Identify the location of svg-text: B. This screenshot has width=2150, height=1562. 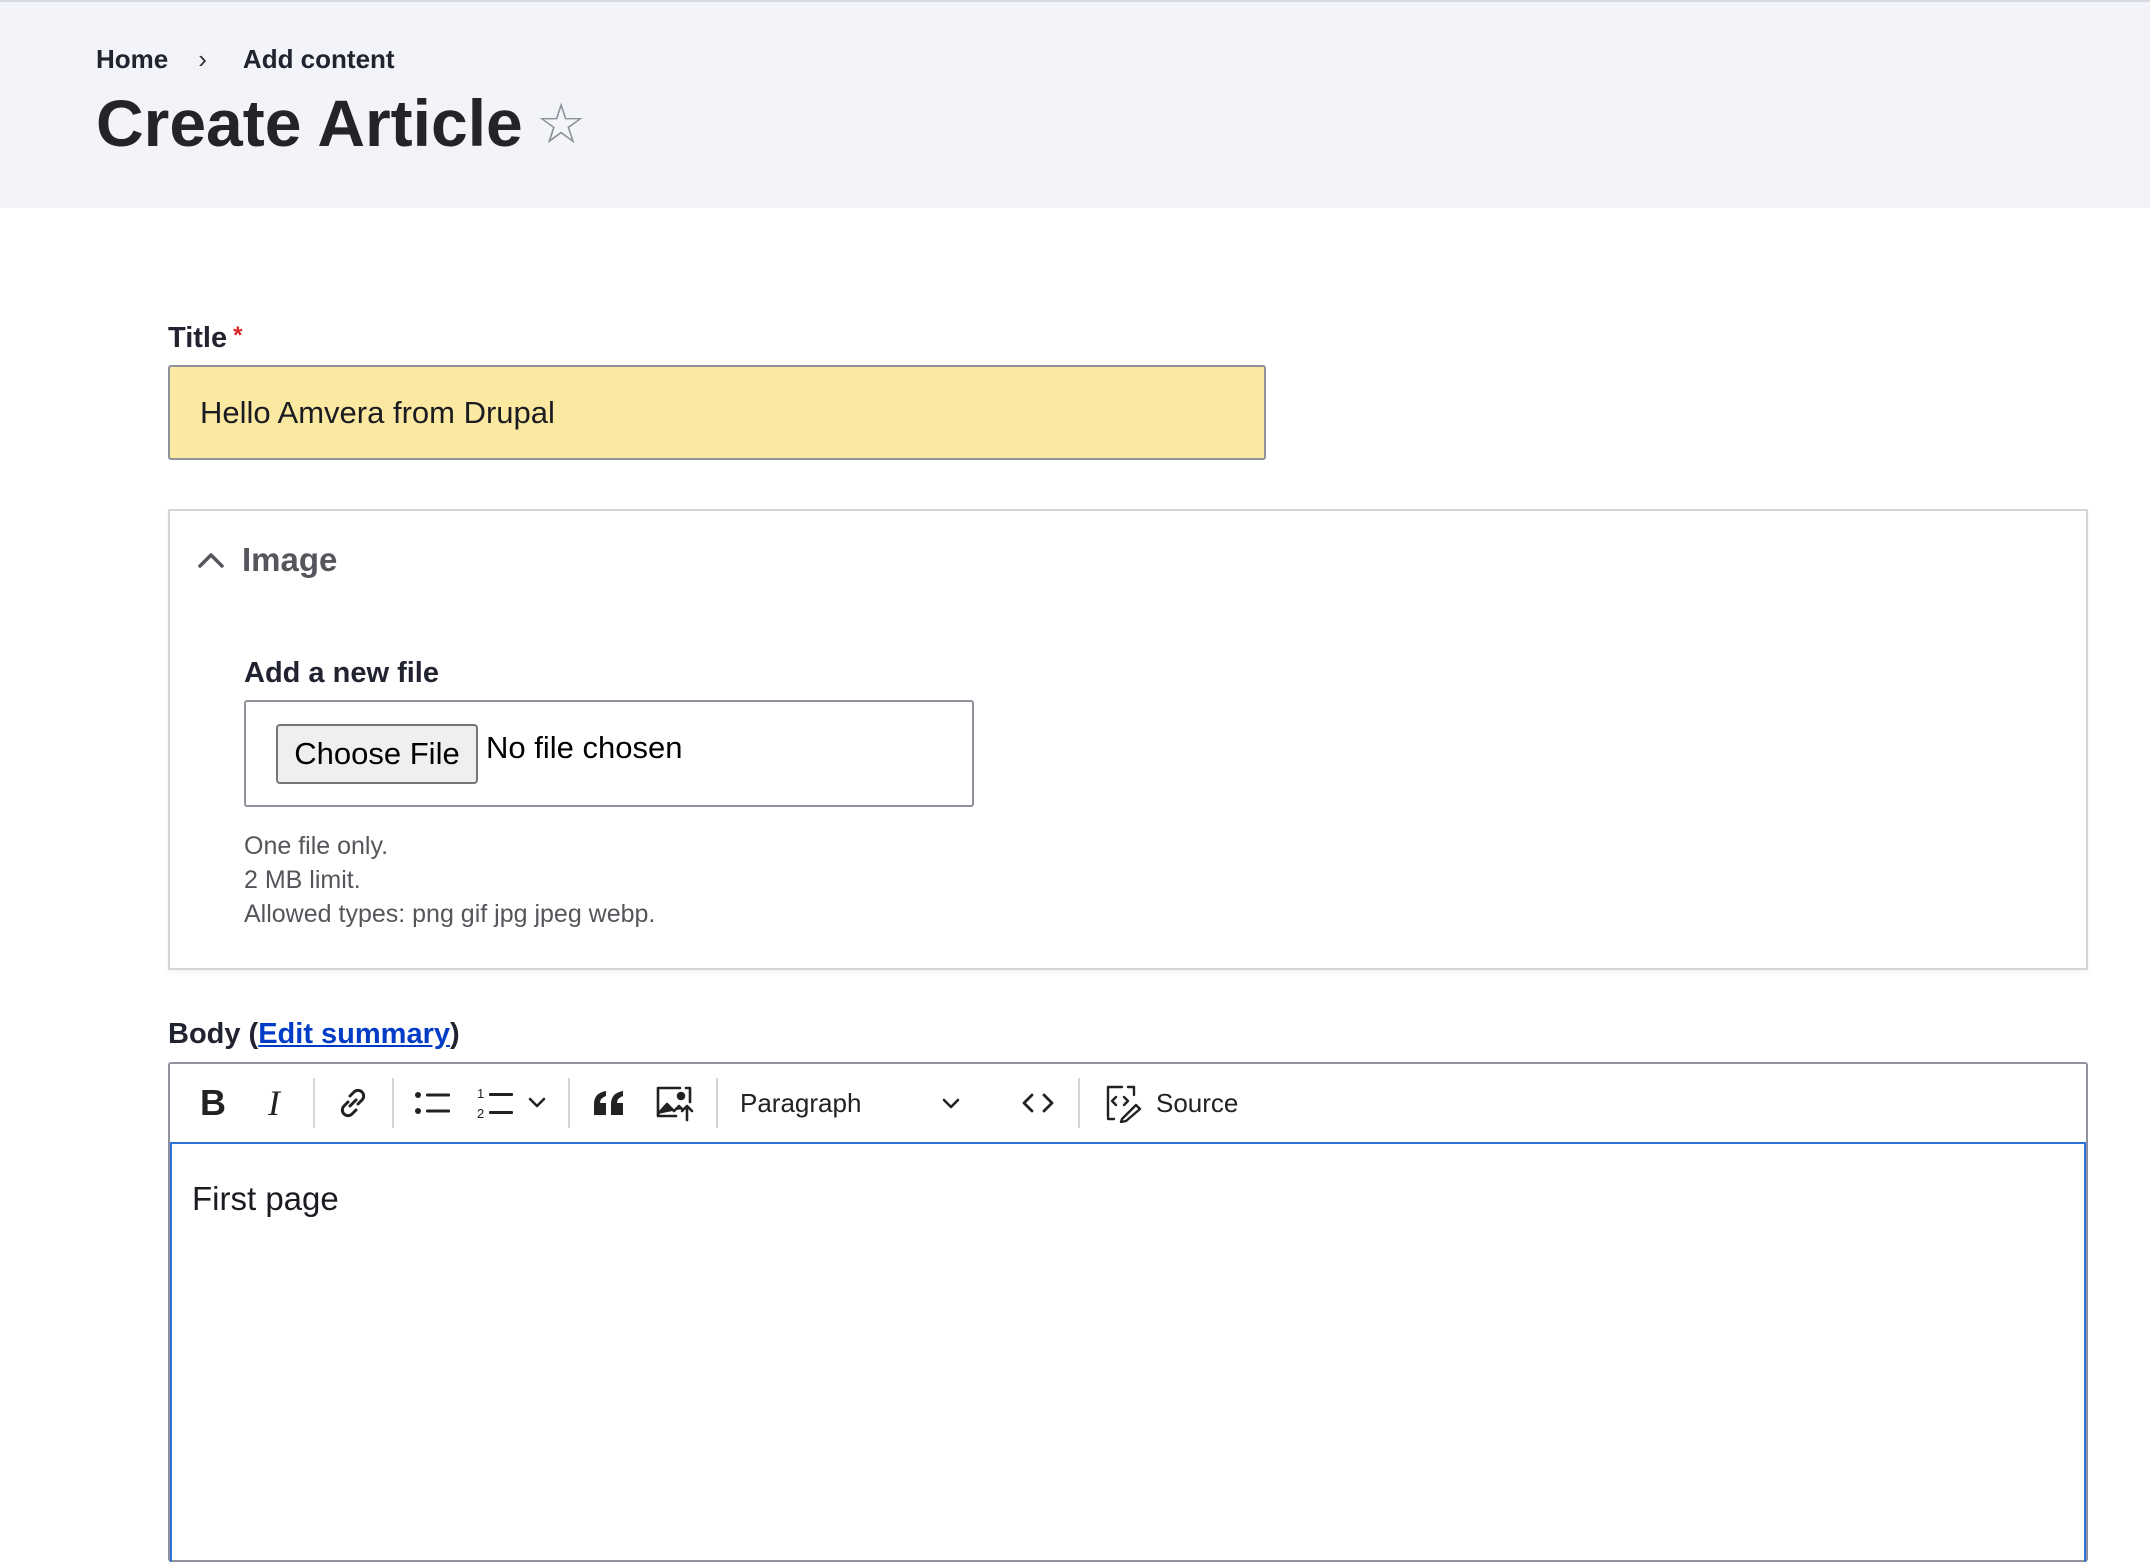
(213, 1103).